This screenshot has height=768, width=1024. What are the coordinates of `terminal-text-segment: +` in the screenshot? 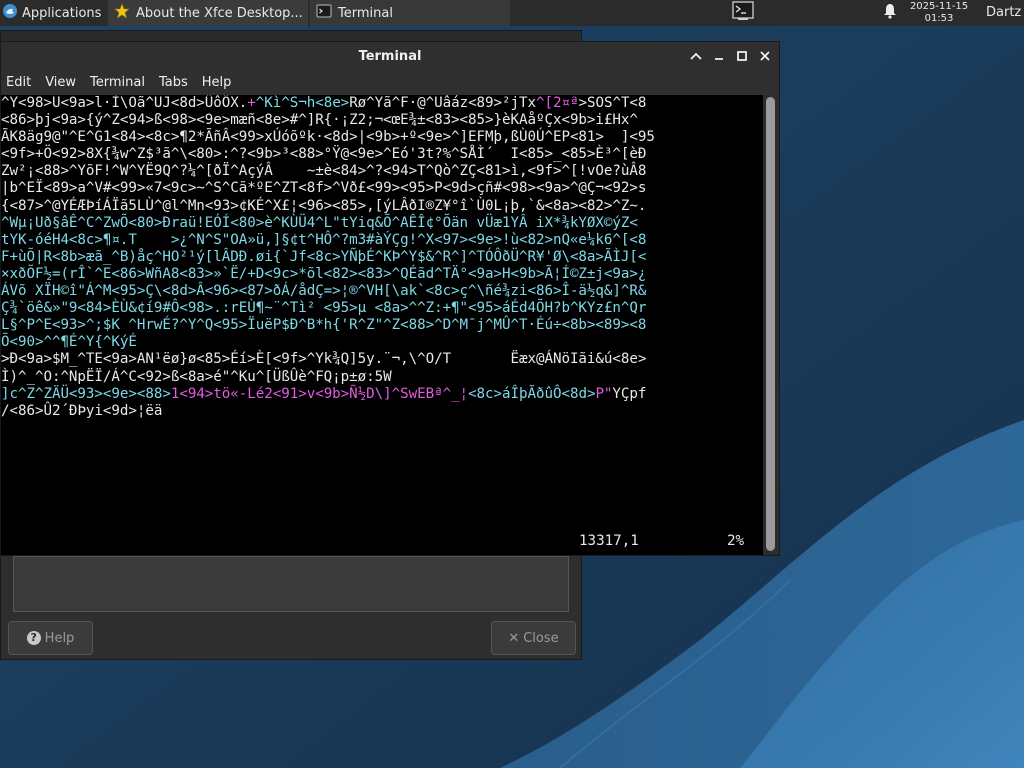 It's located at (251, 103).